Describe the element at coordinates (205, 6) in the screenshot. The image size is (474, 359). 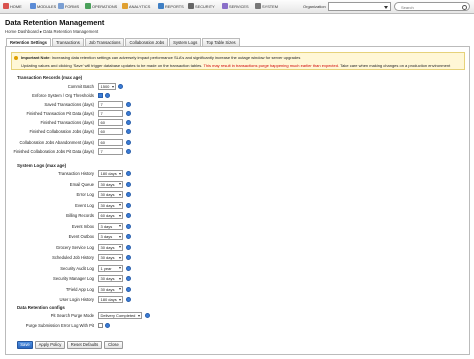
I see `nav-label: SECURITY` at that location.